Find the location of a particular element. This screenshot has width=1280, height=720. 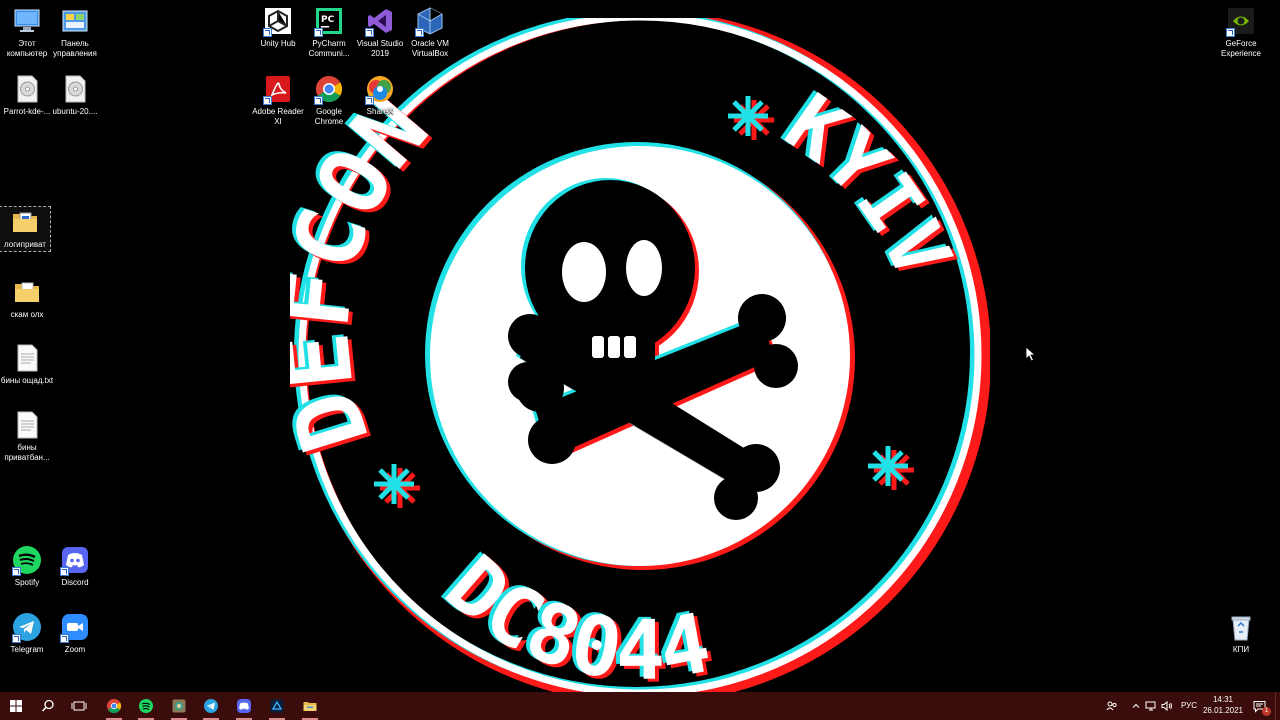

unity-hub-icon is located at coordinates (278, 21).